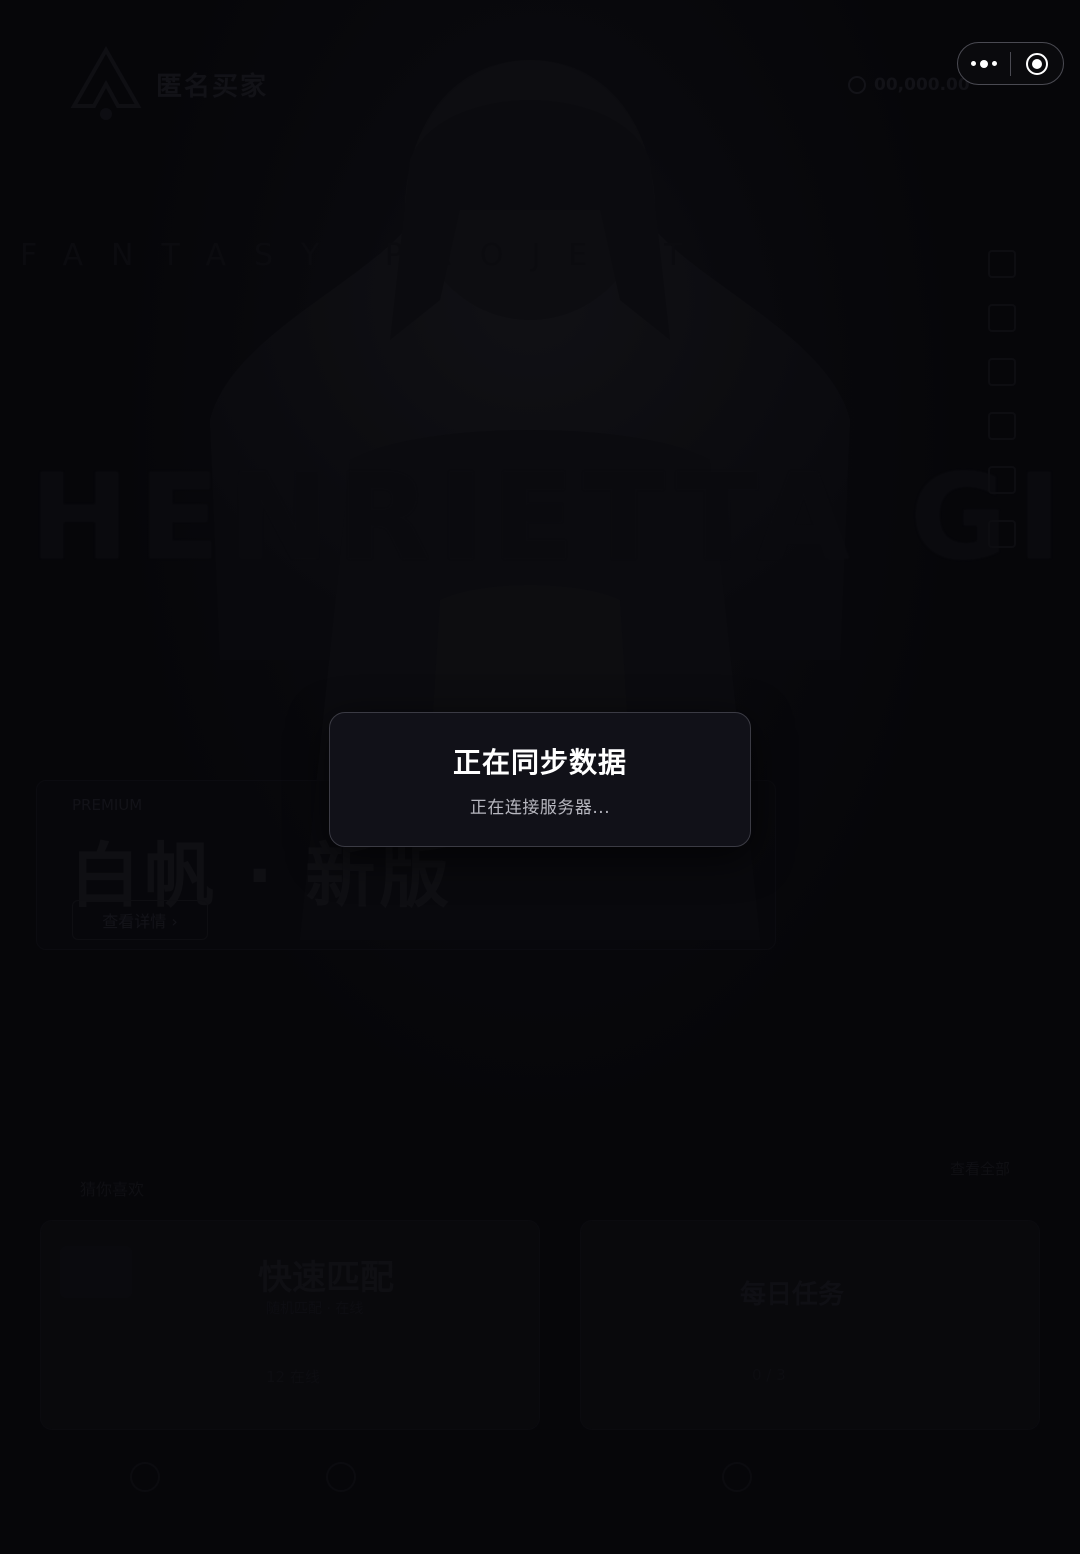 The width and height of the screenshot is (1080, 1554). I want to click on miniprogram-capsule, so click(1010, 63).